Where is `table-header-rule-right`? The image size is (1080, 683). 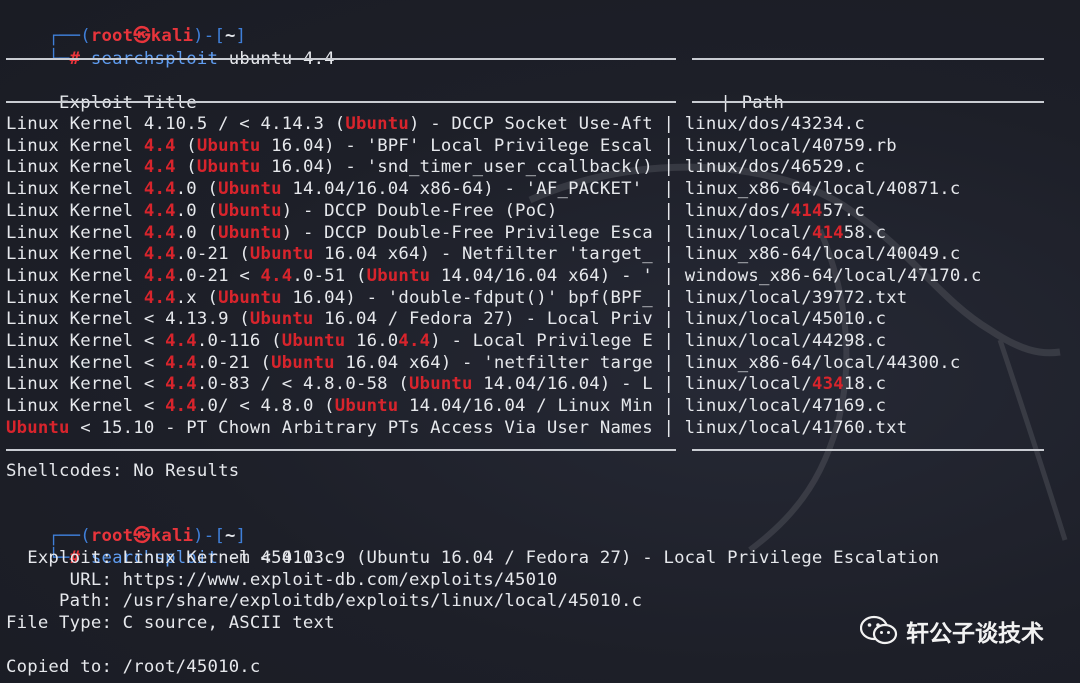
table-header-rule-right is located at coordinates (868, 102).